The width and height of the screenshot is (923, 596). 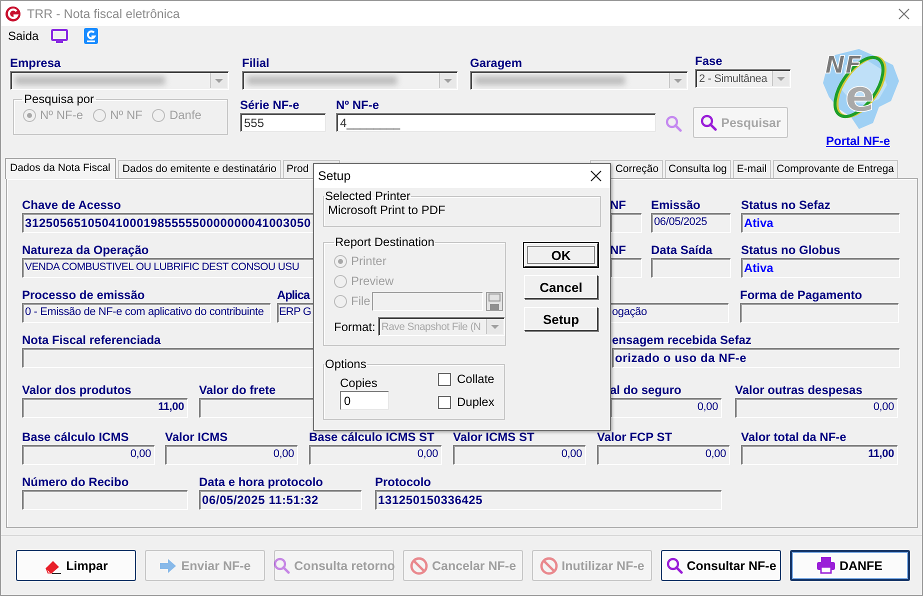 What do you see at coordinates (283, 122) in the screenshot?
I see `text-field: 555` at bounding box center [283, 122].